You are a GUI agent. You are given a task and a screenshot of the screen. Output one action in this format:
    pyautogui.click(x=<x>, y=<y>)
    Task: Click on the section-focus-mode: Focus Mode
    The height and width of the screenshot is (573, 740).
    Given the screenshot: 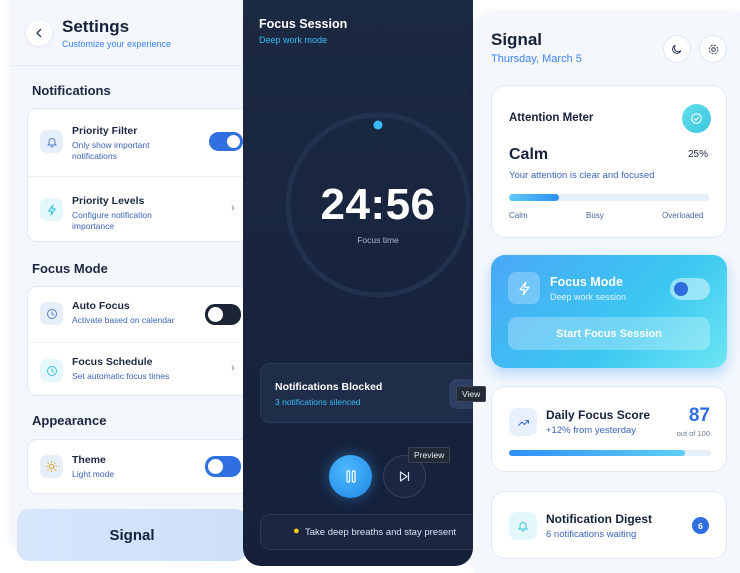 What is the action you would take?
    pyautogui.click(x=70, y=268)
    